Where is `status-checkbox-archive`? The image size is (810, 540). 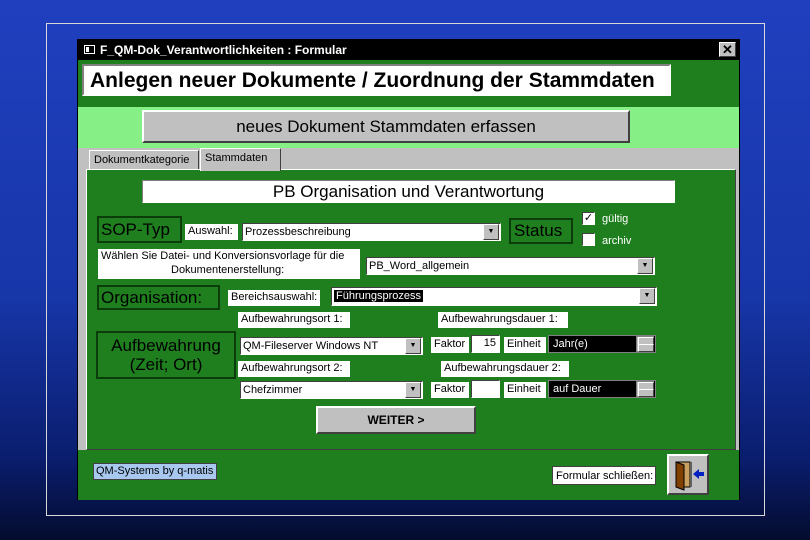
status-checkbox-archive is located at coordinates (588, 239).